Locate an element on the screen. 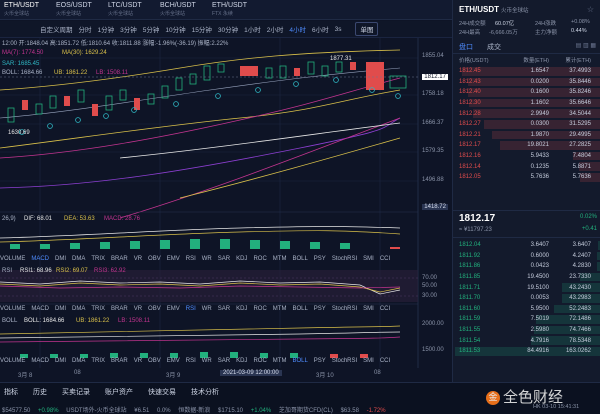 This screenshot has height=414, width=600. orderbook-row: 1812.30 1.1602 35.6646 is located at coordinates (526, 103).